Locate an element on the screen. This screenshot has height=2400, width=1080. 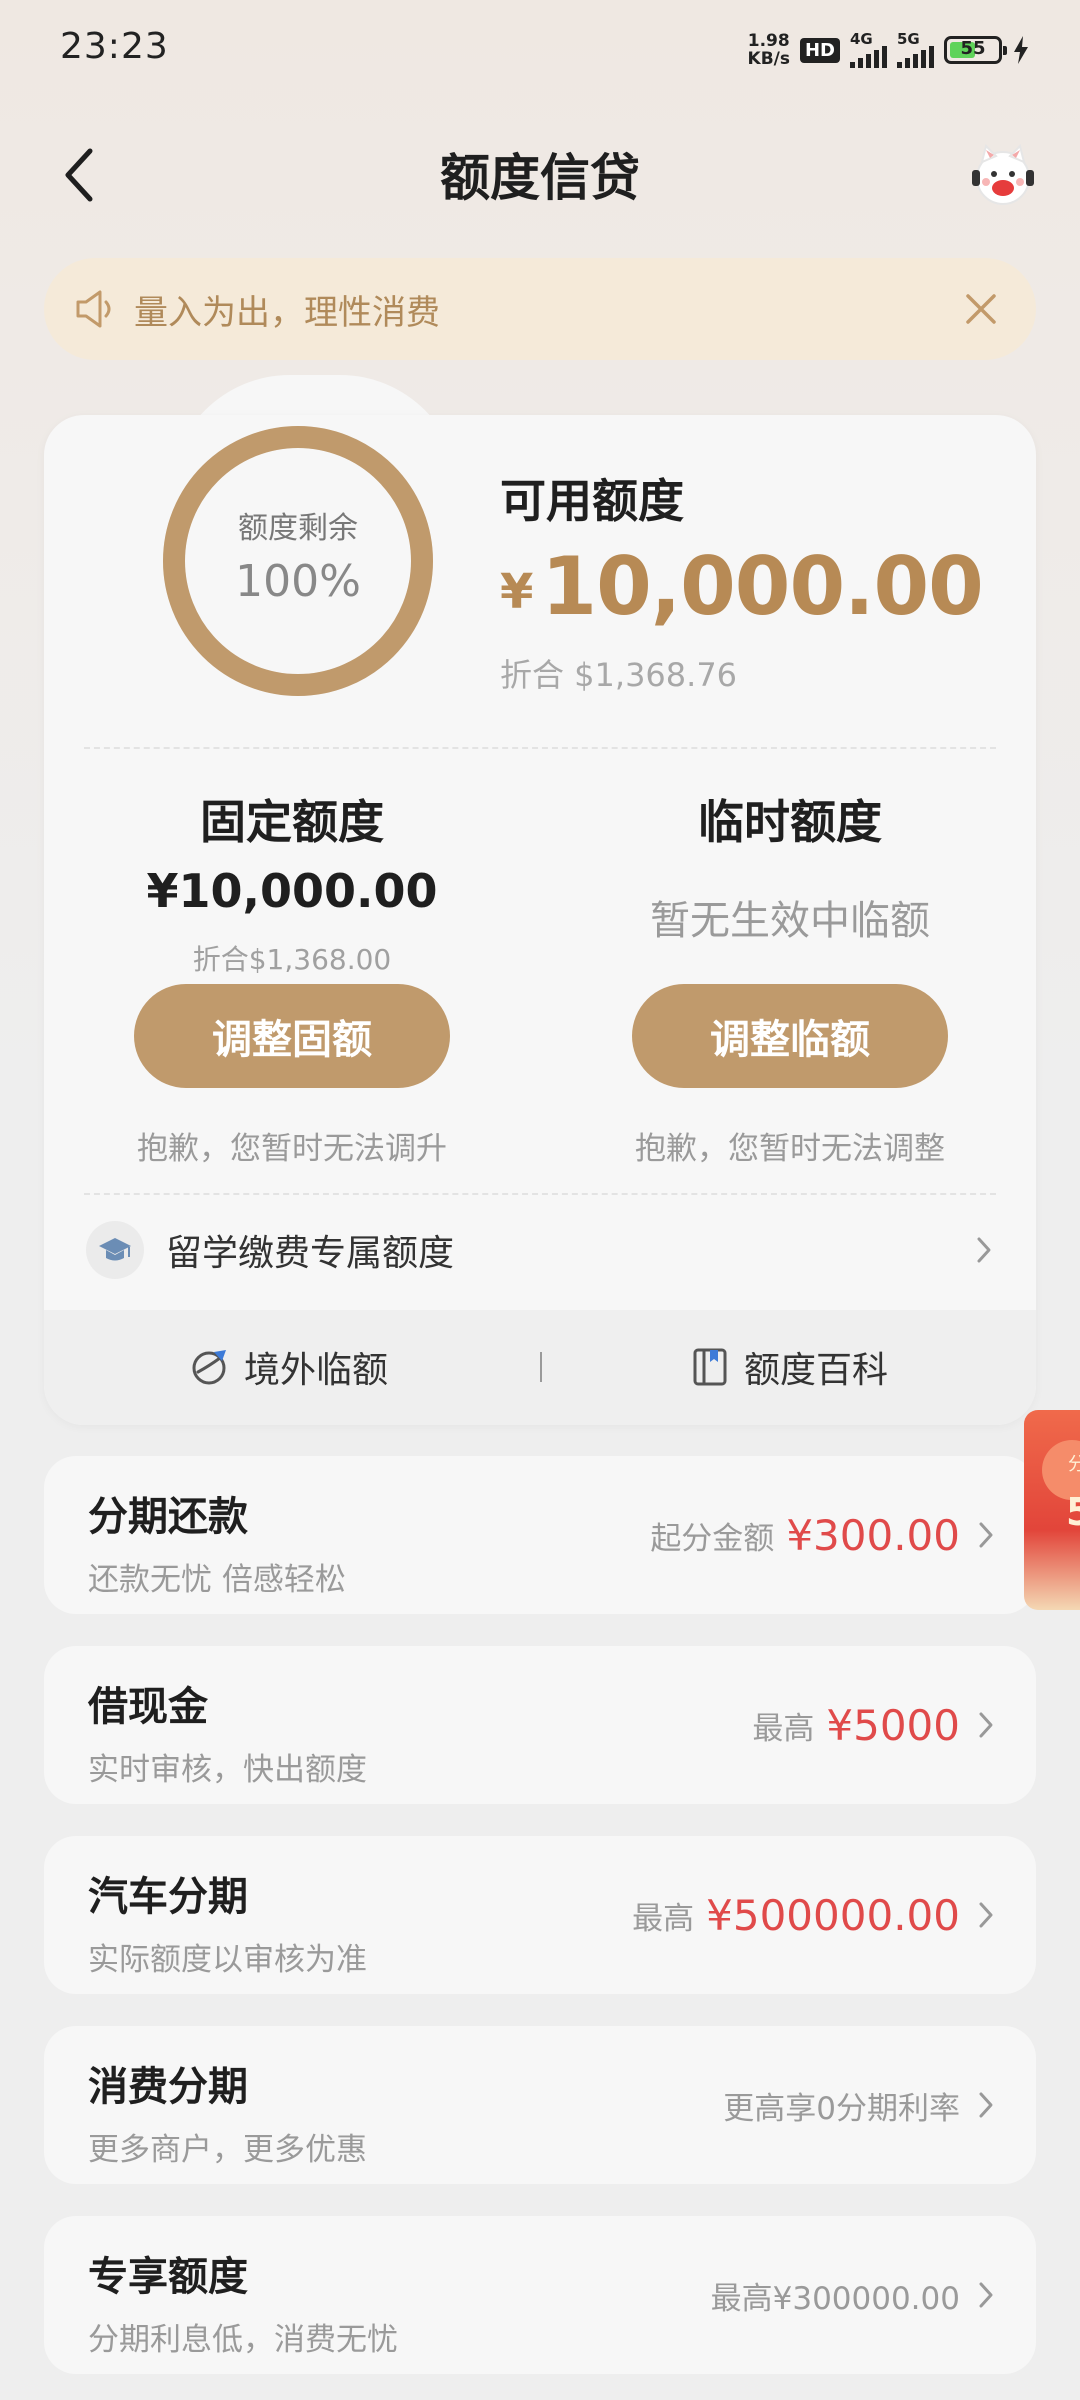
product-prefix: 起分金额 is located at coordinates (712, 1538).